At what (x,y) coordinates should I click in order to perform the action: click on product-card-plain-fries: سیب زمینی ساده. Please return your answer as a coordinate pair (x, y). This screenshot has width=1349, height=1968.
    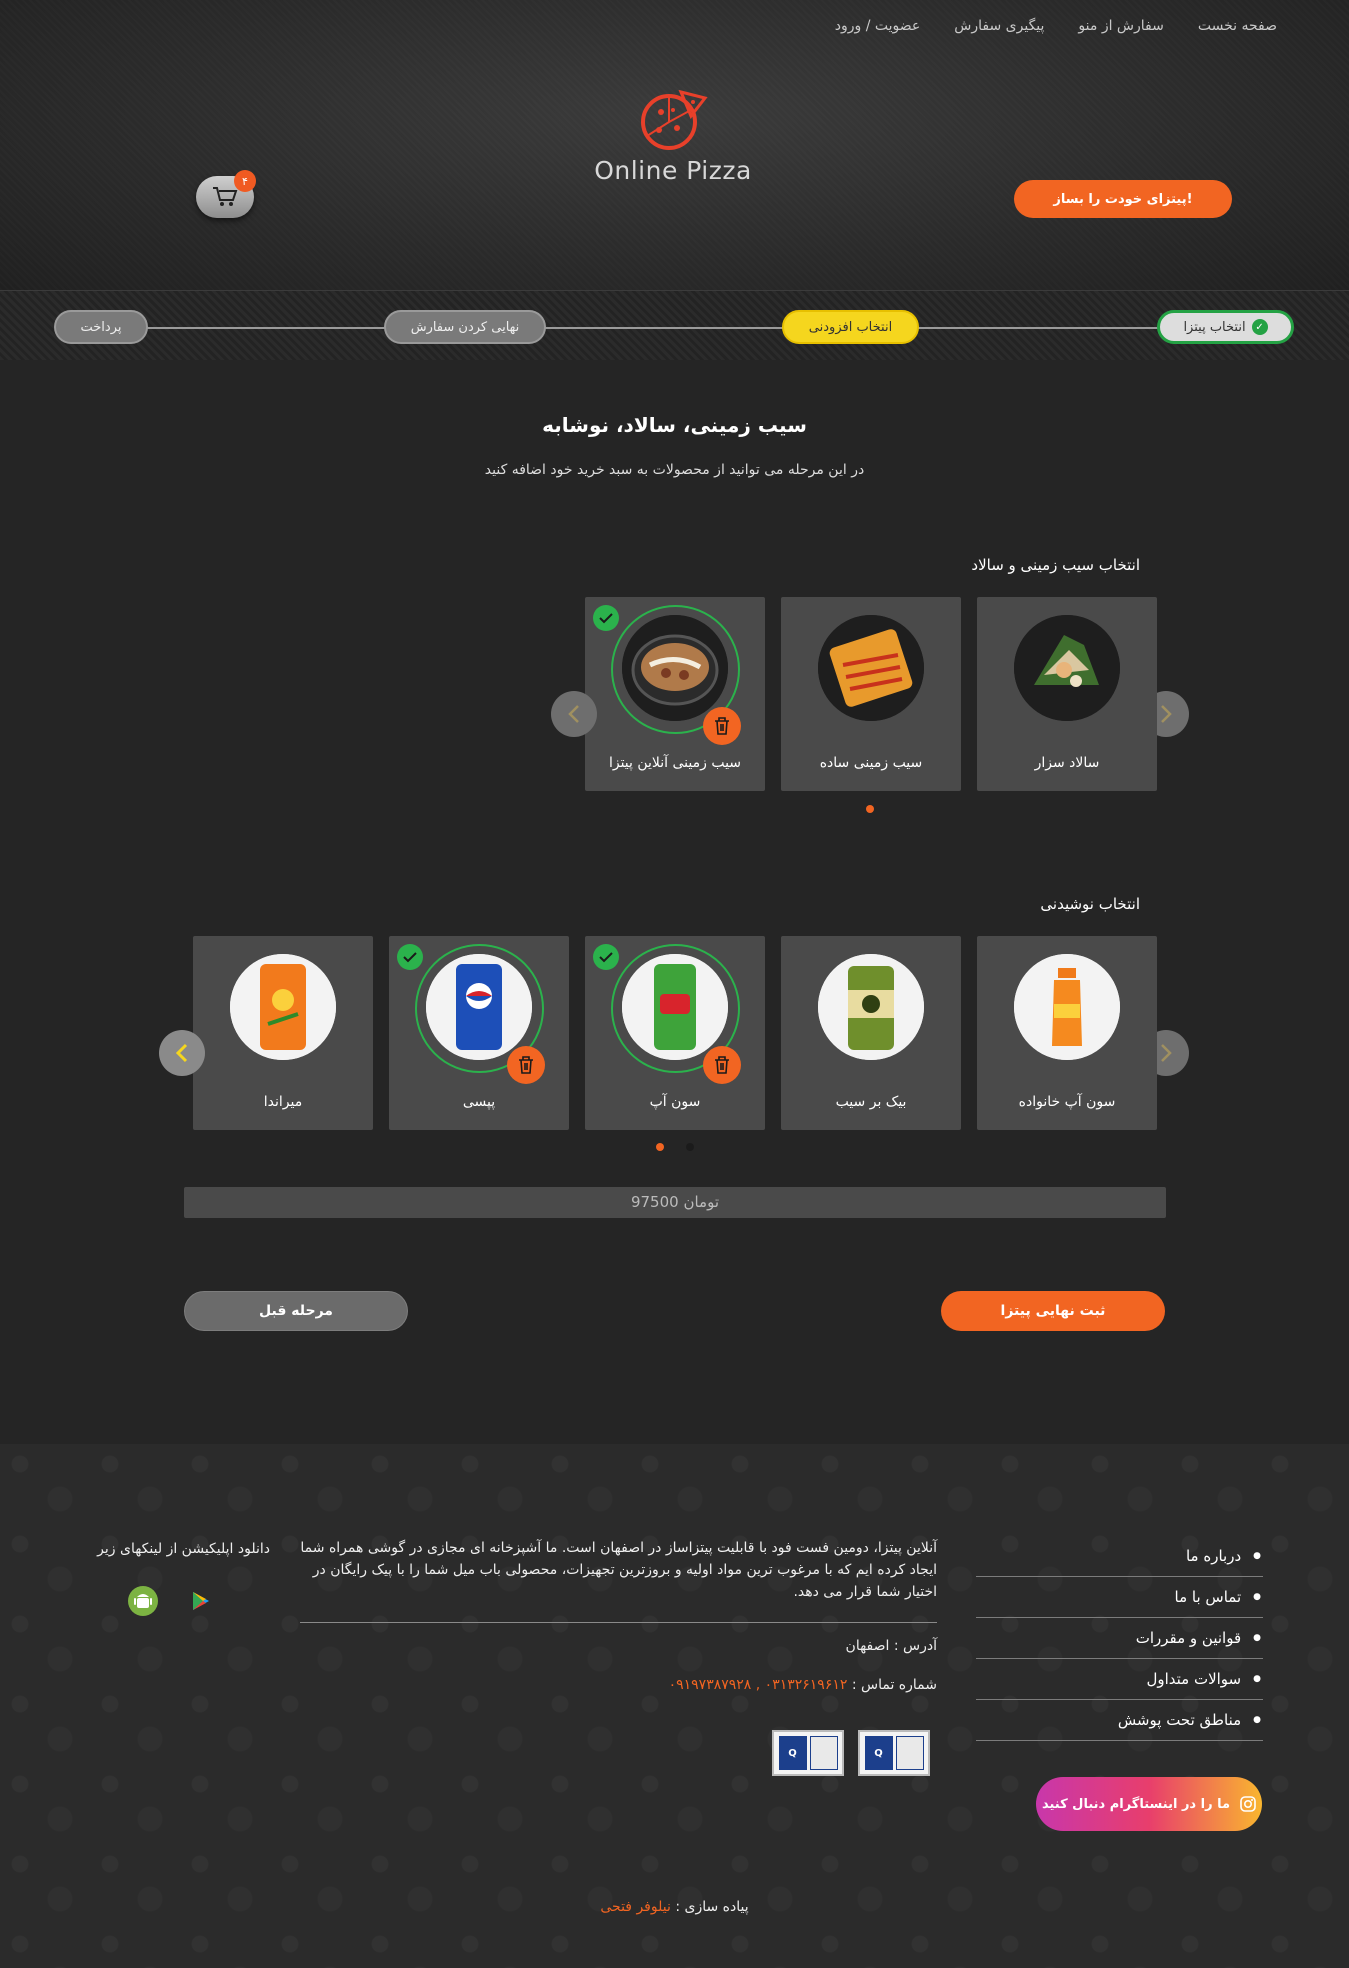
    Looking at the image, I should click on (871, 694).